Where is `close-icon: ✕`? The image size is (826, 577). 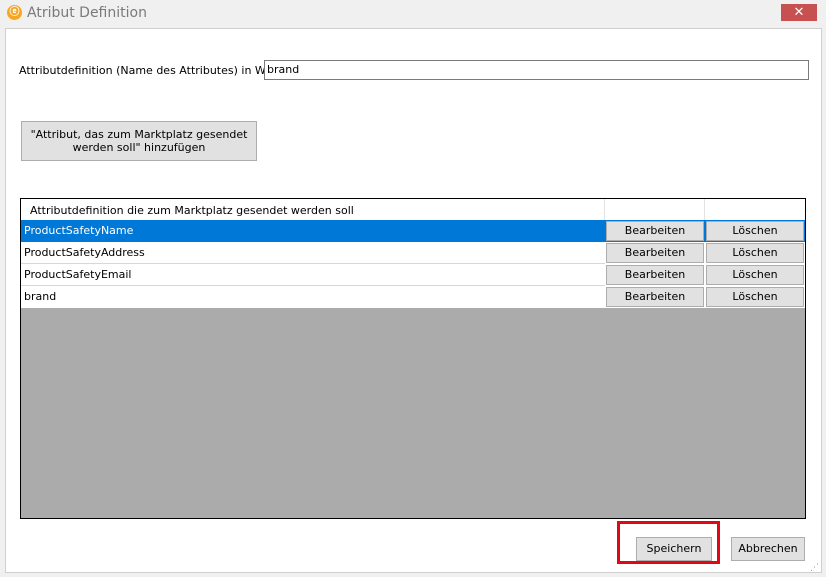
close-icon: ✕ is located at coordinates (799, 12).